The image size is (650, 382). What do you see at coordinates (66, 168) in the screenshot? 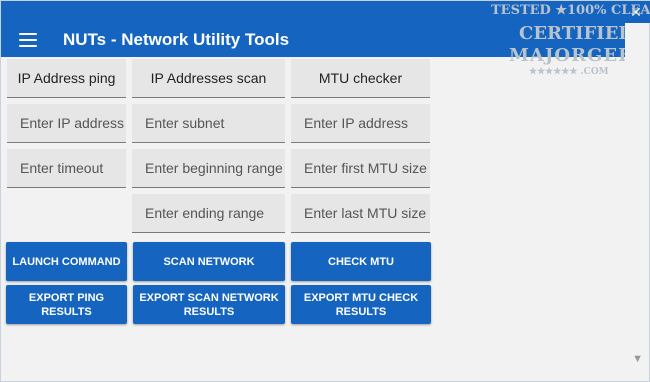
I see `ping-timeout-input: Enter timeout` at bounding box center [66, 168].